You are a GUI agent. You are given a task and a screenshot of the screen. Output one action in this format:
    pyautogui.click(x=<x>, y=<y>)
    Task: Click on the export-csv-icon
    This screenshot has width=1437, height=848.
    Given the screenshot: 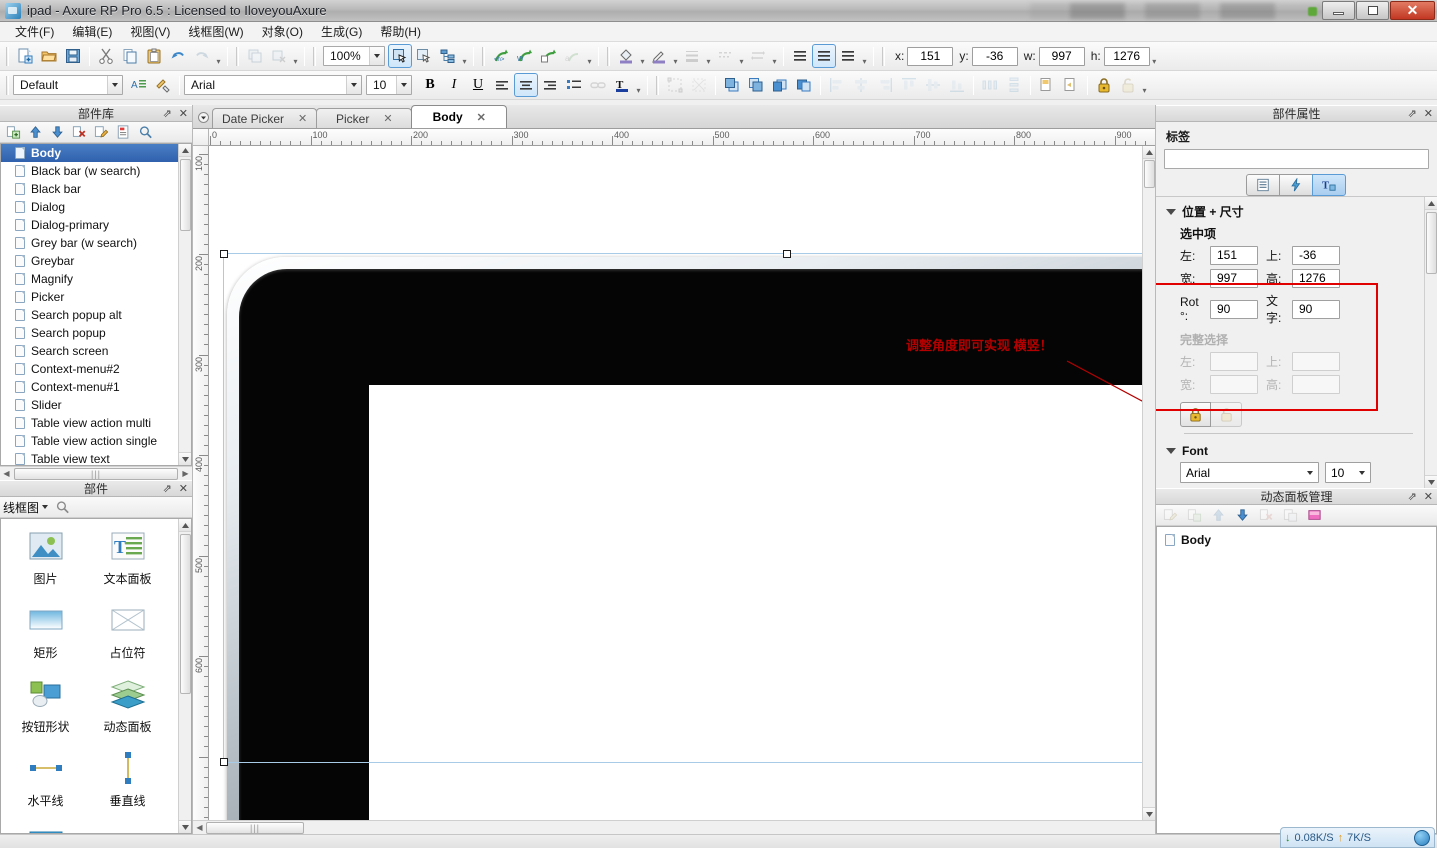 What is the action you would take?
    pyautogui.click(x=549, y=56)
    